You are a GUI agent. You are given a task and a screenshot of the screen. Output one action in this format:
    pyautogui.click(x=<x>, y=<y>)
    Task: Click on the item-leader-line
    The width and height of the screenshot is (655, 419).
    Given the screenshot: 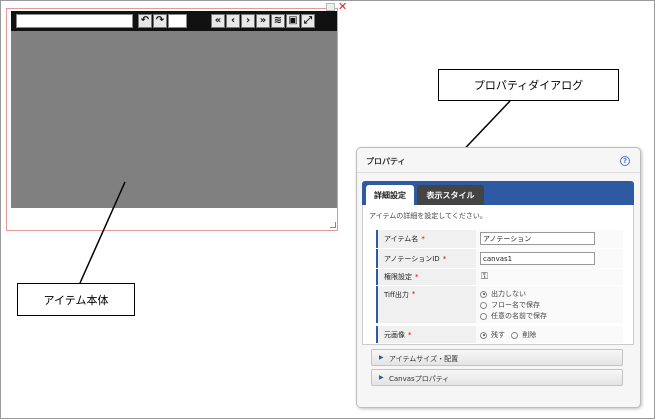 What is the action you would take?
    pyautogui.click(x=102, y=232)
    